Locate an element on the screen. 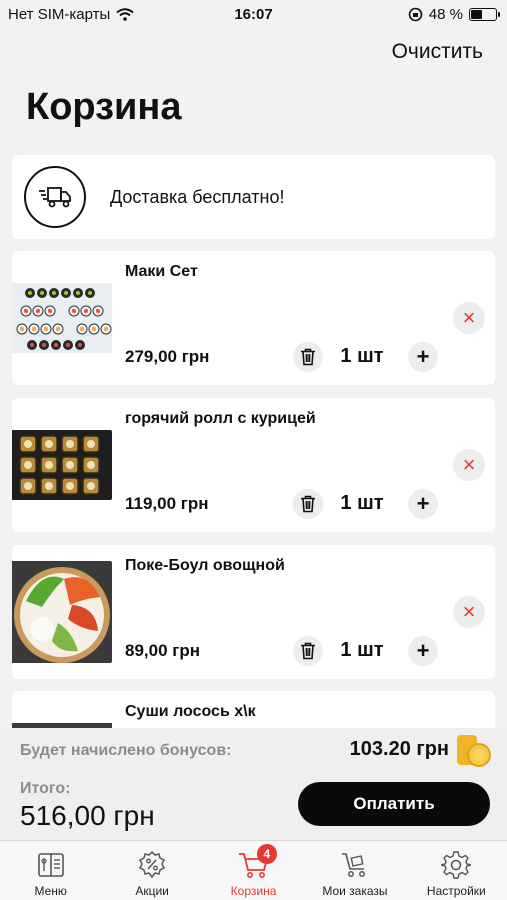  battery-percent: 48 % is located at coordinates (445, 14).